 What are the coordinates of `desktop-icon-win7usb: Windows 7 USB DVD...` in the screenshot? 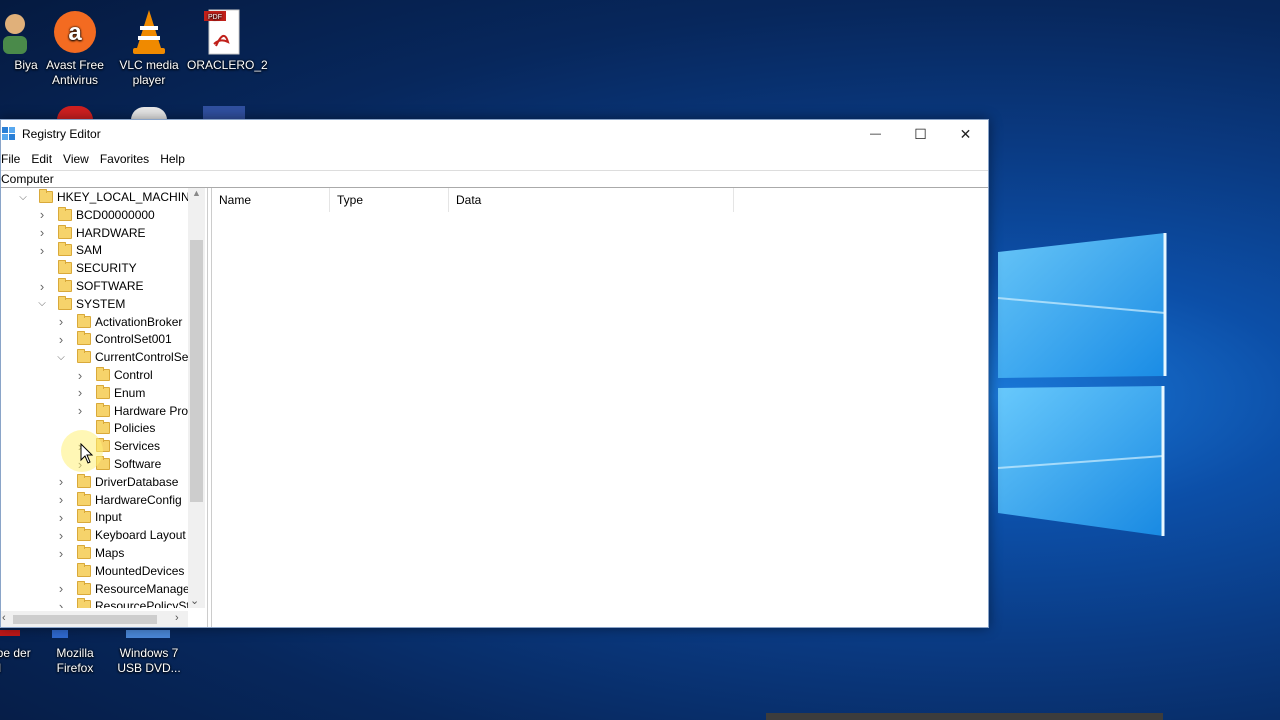 It's located at (149, 653).